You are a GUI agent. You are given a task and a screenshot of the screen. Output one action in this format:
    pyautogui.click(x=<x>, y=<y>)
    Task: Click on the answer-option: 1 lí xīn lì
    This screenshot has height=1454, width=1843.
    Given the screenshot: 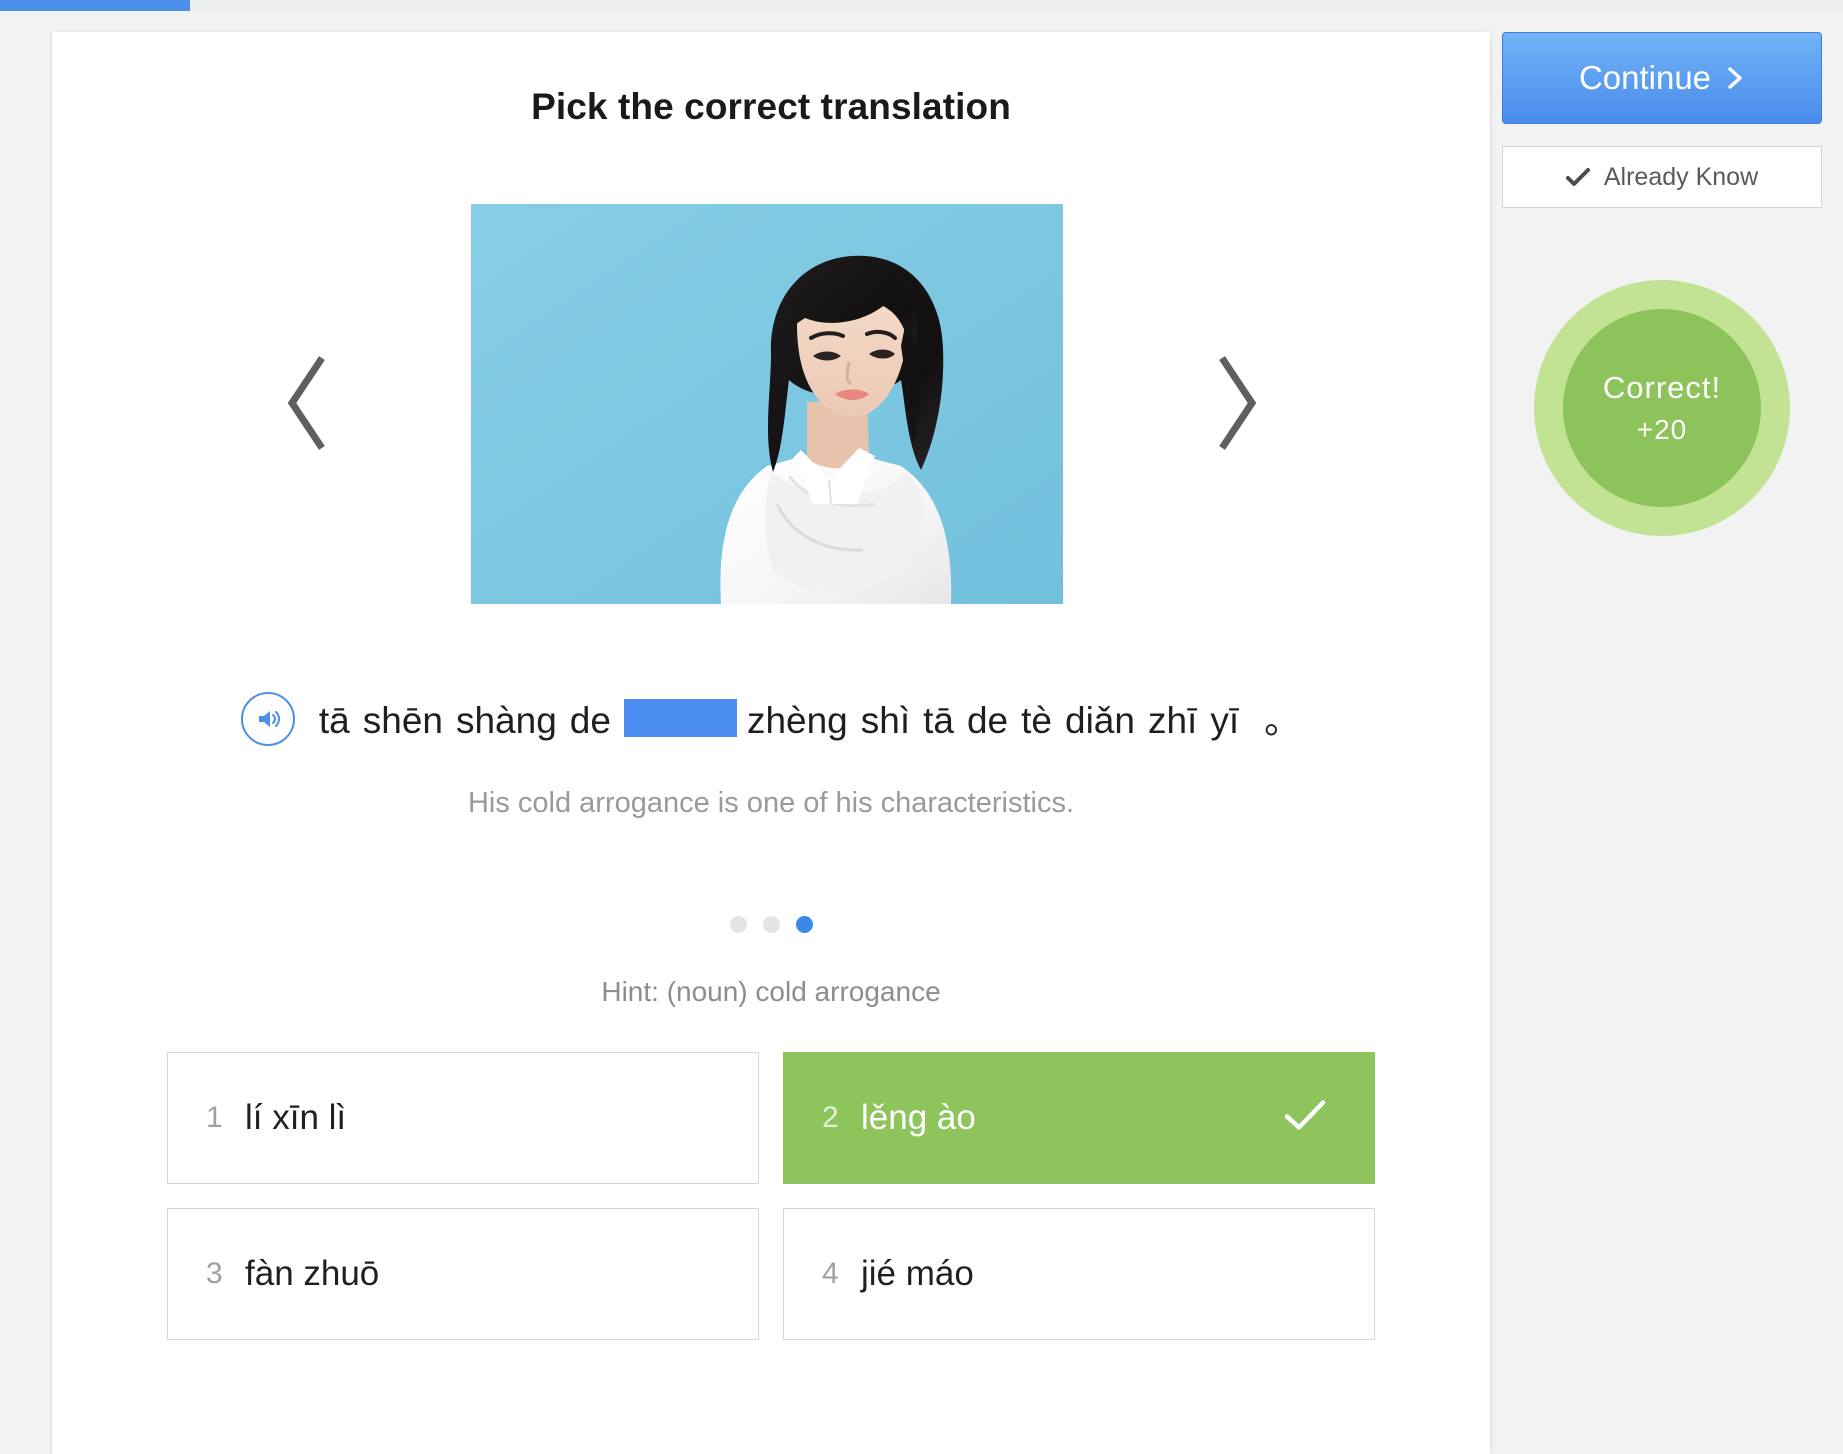 What is the action you would take?
    pyautogui.click(x=463, y=1118)
    